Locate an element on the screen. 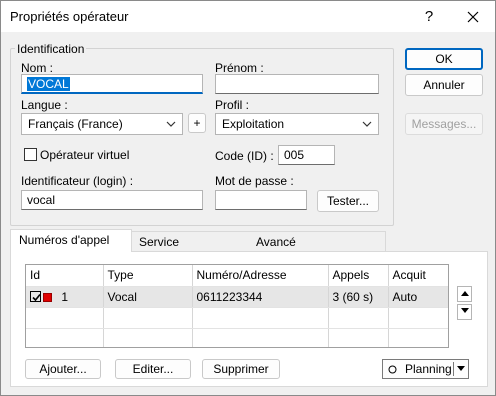 This screenshot has height=396, width=496. help-icon: ? is located at coordinates (429, 16).